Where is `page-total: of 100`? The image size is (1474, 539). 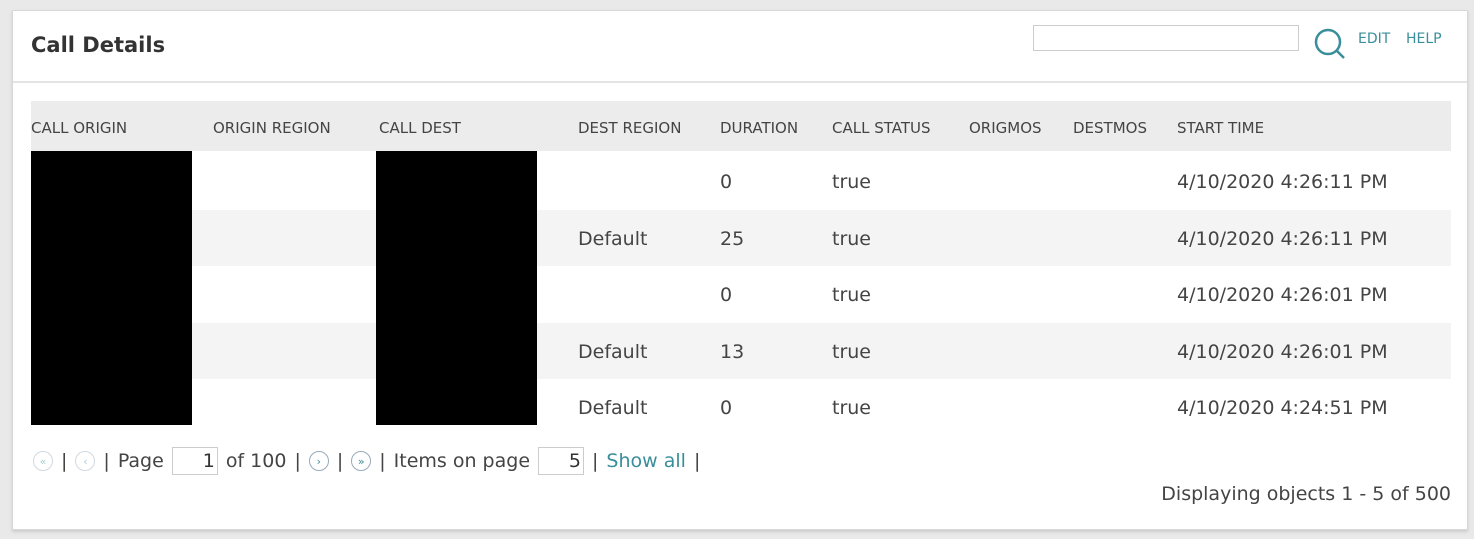 page-total: of 100 is located at coordinates (256, 461).